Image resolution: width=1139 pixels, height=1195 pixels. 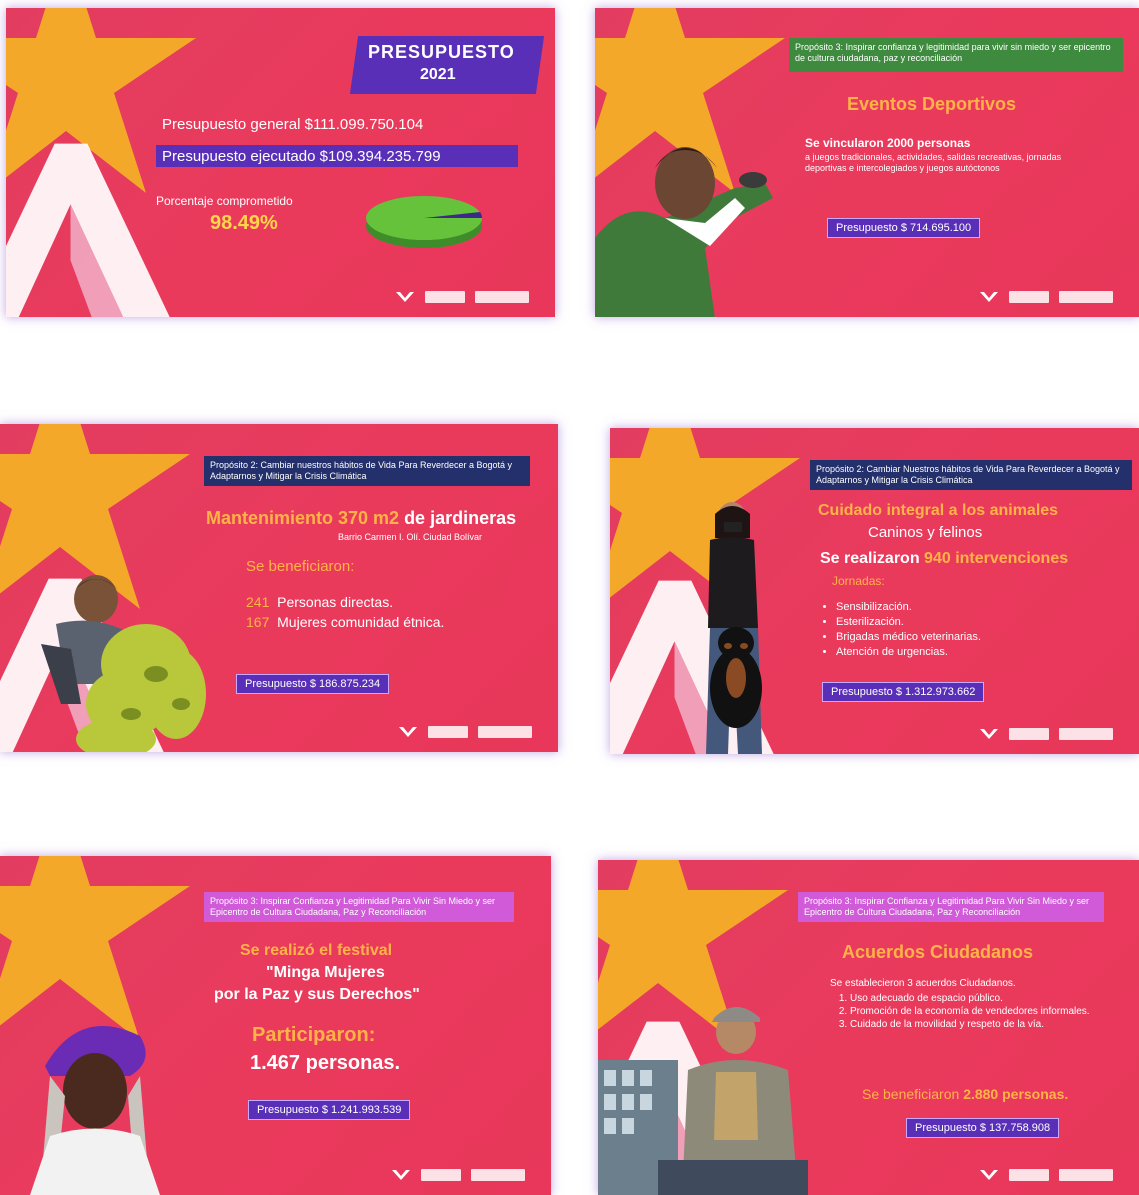 I want to click on list-item: Sensibilización., so click(x=908, y=607).